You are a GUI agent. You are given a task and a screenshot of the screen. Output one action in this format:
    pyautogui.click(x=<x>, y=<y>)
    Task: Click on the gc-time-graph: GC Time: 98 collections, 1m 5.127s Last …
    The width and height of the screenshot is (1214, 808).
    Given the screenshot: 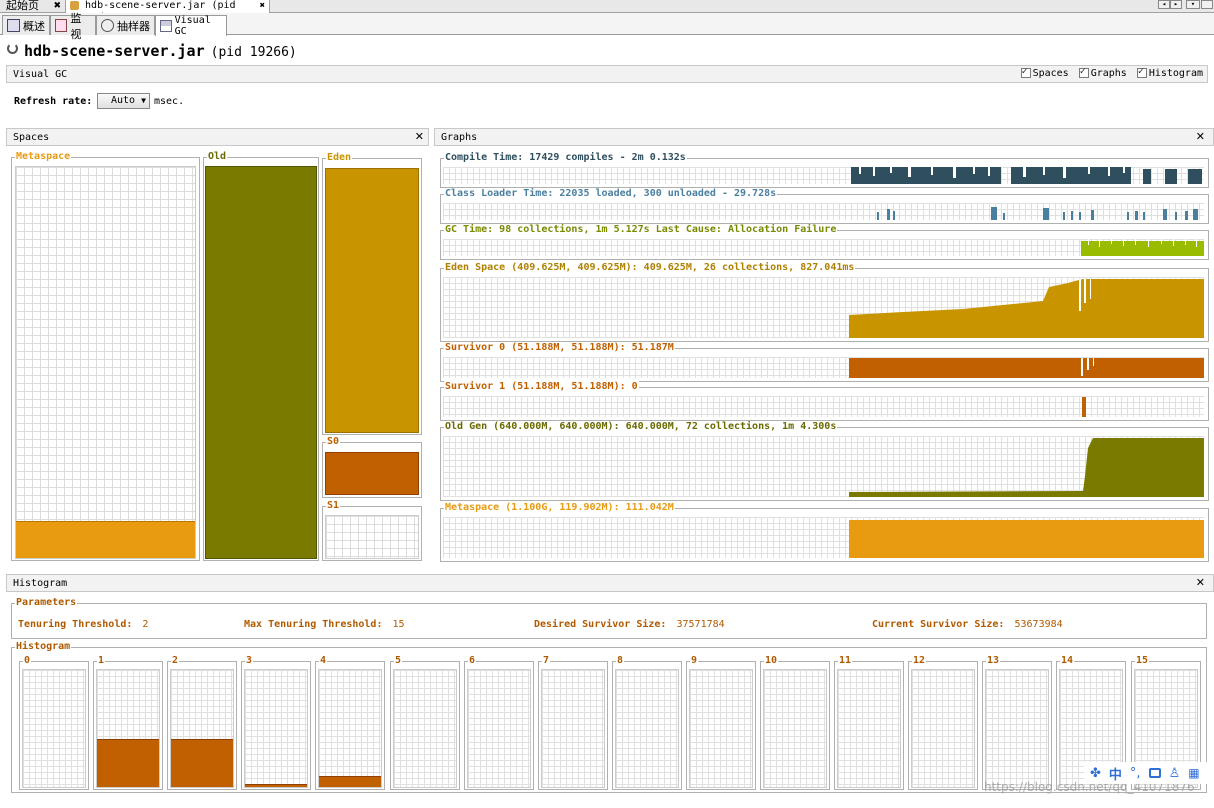 What is the action you would take?
    pyautogui.click(x=824, y=242)
    